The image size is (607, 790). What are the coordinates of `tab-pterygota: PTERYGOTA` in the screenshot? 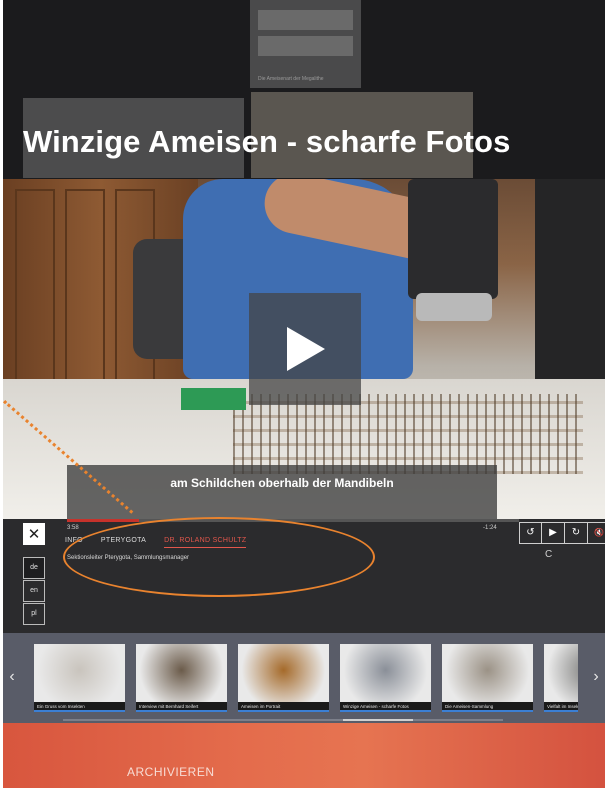 It's located at (123, 542).